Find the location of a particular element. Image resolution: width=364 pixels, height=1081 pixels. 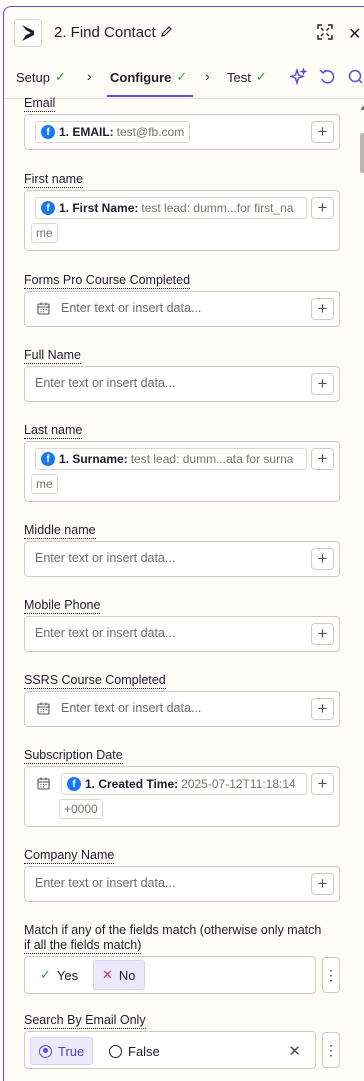

tab-test-label: Test is located at coordinates (239, 77).